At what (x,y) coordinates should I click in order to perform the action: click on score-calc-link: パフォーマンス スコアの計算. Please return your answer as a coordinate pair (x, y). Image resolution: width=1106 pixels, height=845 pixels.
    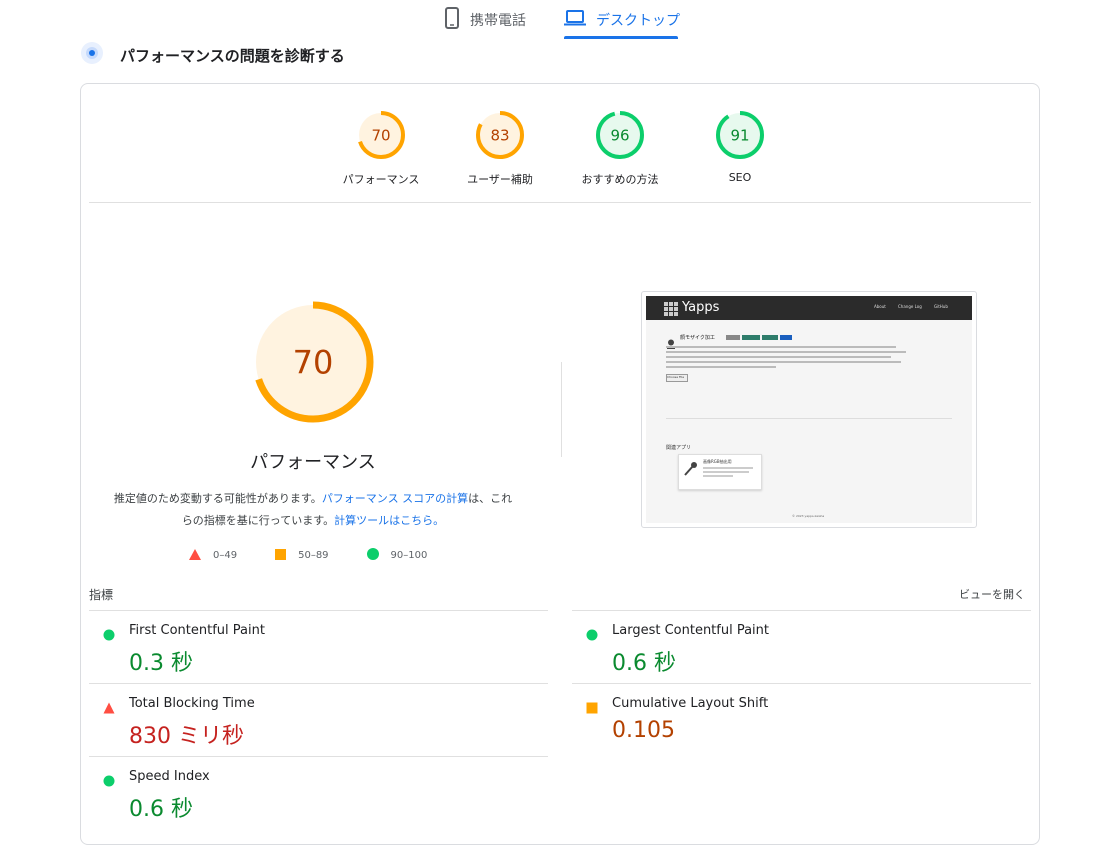
    Looking at the image, I should click on (395, 498).